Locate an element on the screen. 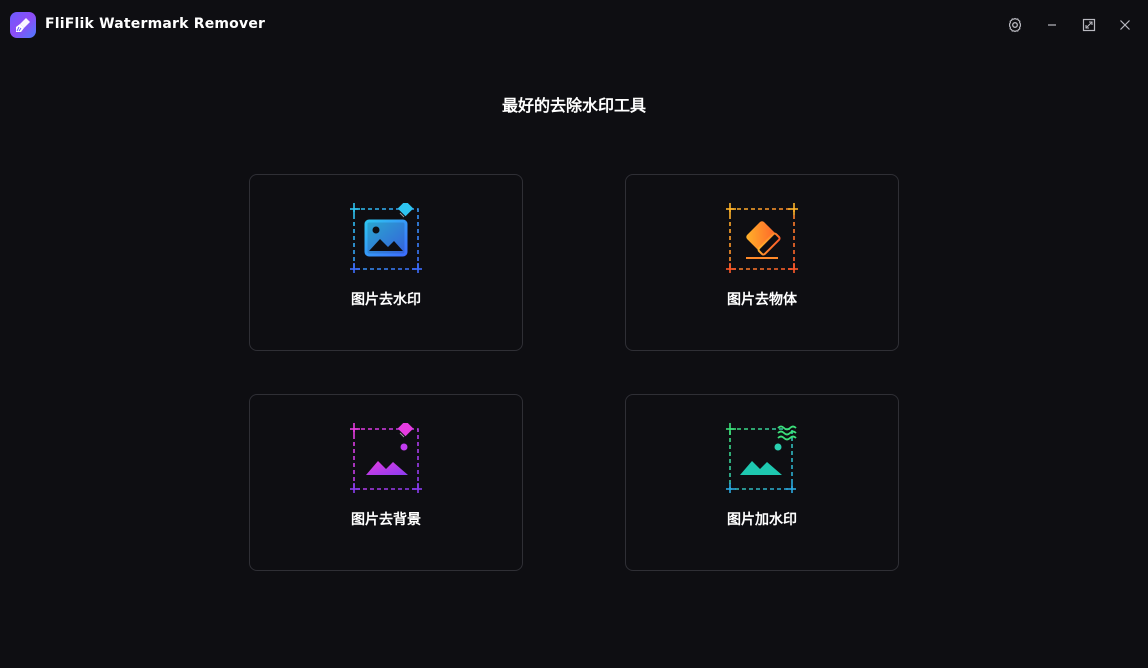  gear-icon is located at coordinates (1015, 25).